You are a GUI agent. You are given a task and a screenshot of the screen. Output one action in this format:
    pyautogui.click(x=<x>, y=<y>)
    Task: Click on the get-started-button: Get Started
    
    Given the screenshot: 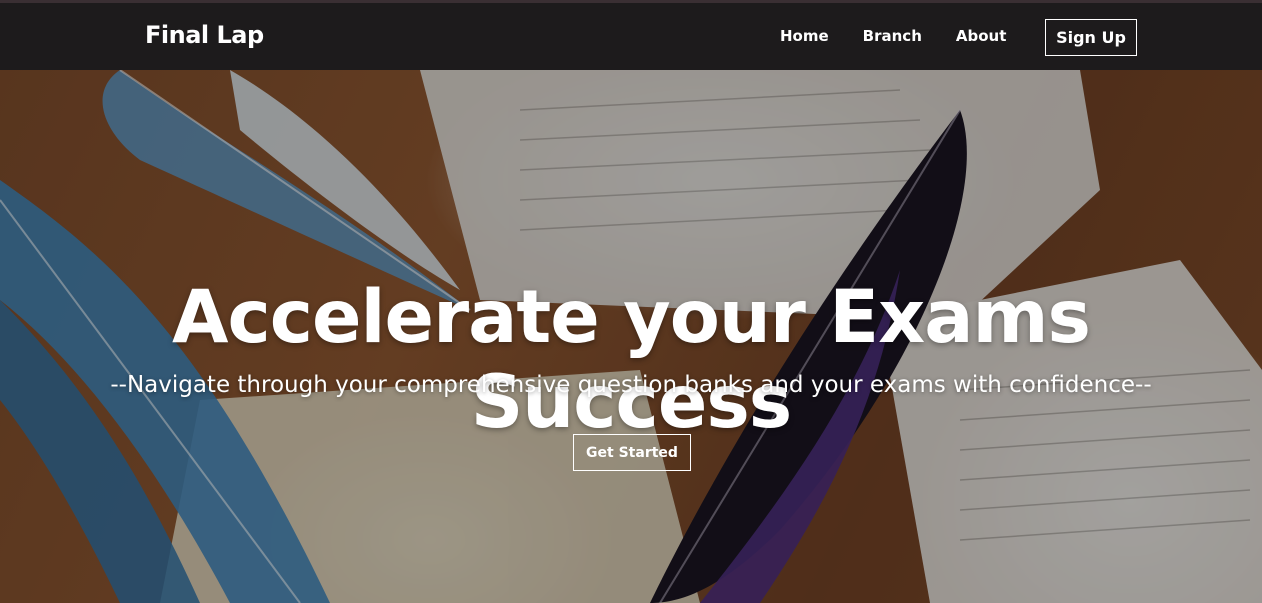 What is the action you would take?
    pyautogui.click(x=632, y=452)
    